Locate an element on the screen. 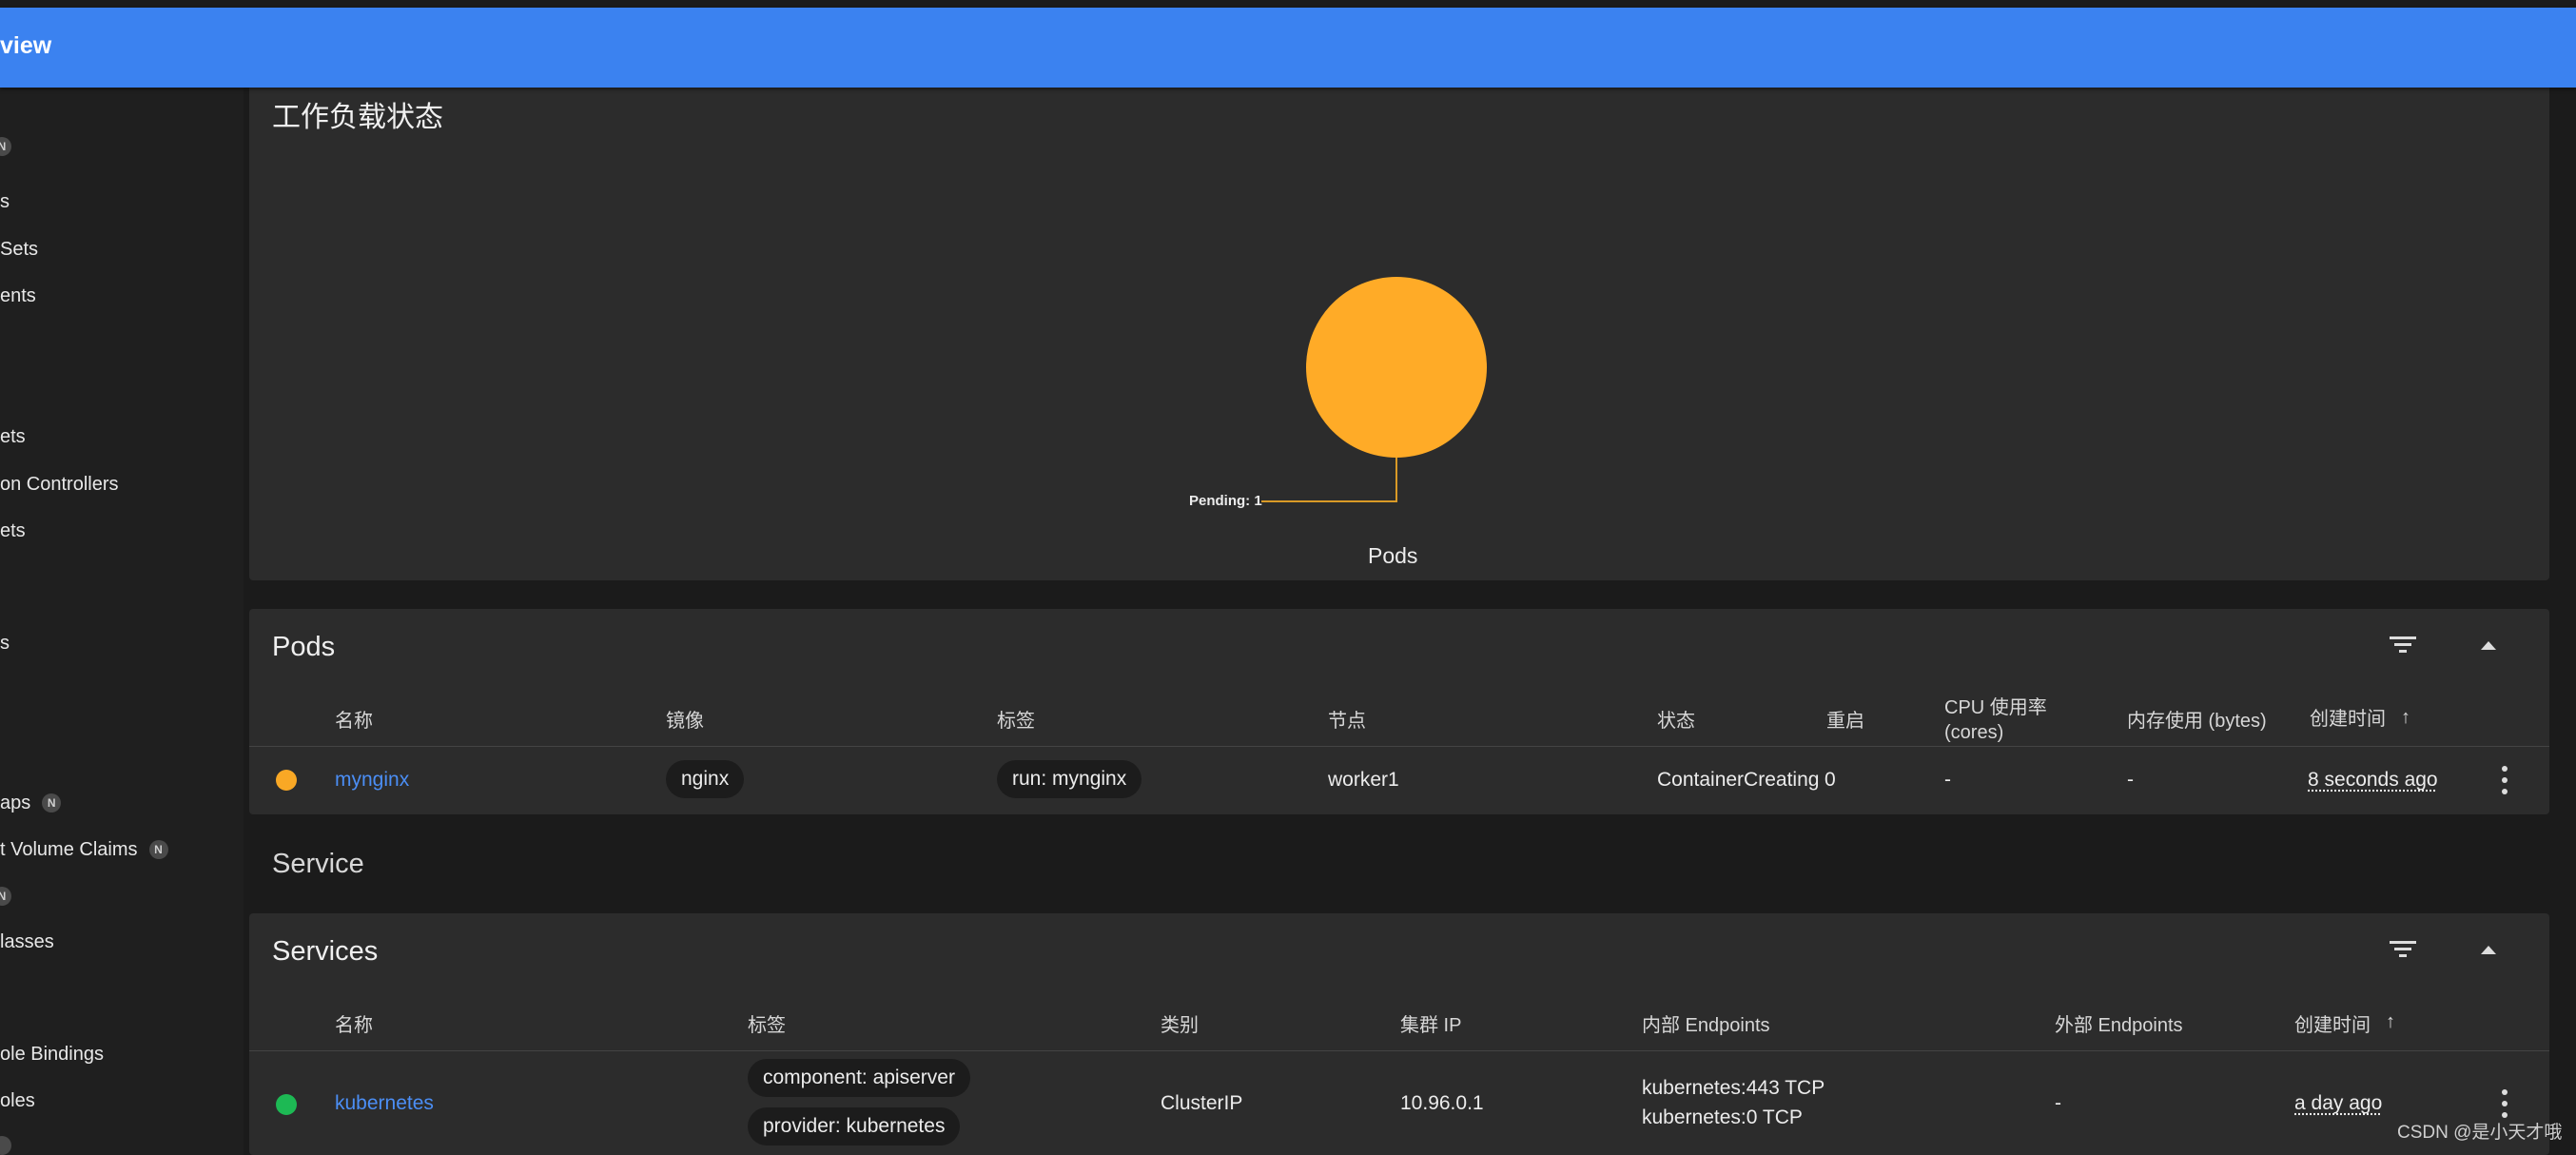  sidebar-item-label: Sets is located at coordinates (20, 250).